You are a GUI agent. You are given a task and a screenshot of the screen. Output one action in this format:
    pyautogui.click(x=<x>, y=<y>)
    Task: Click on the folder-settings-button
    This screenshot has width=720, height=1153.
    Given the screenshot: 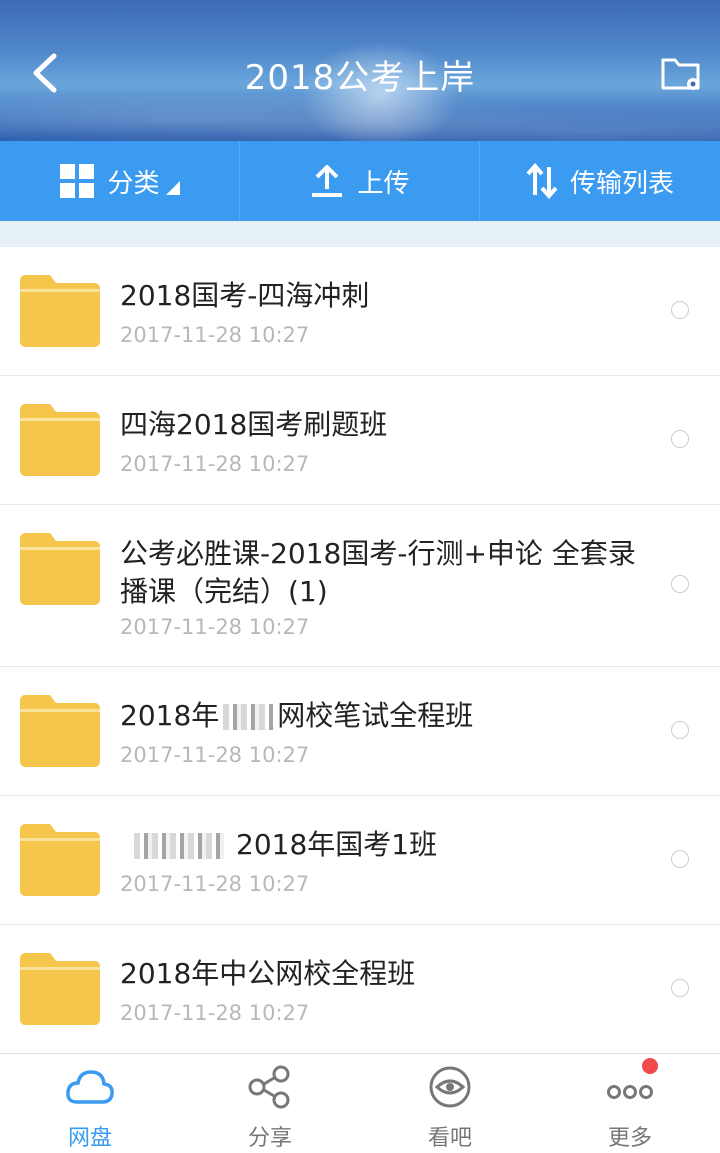 What is the action you would take?
    pyautogui.click(x=682, y=73)
    